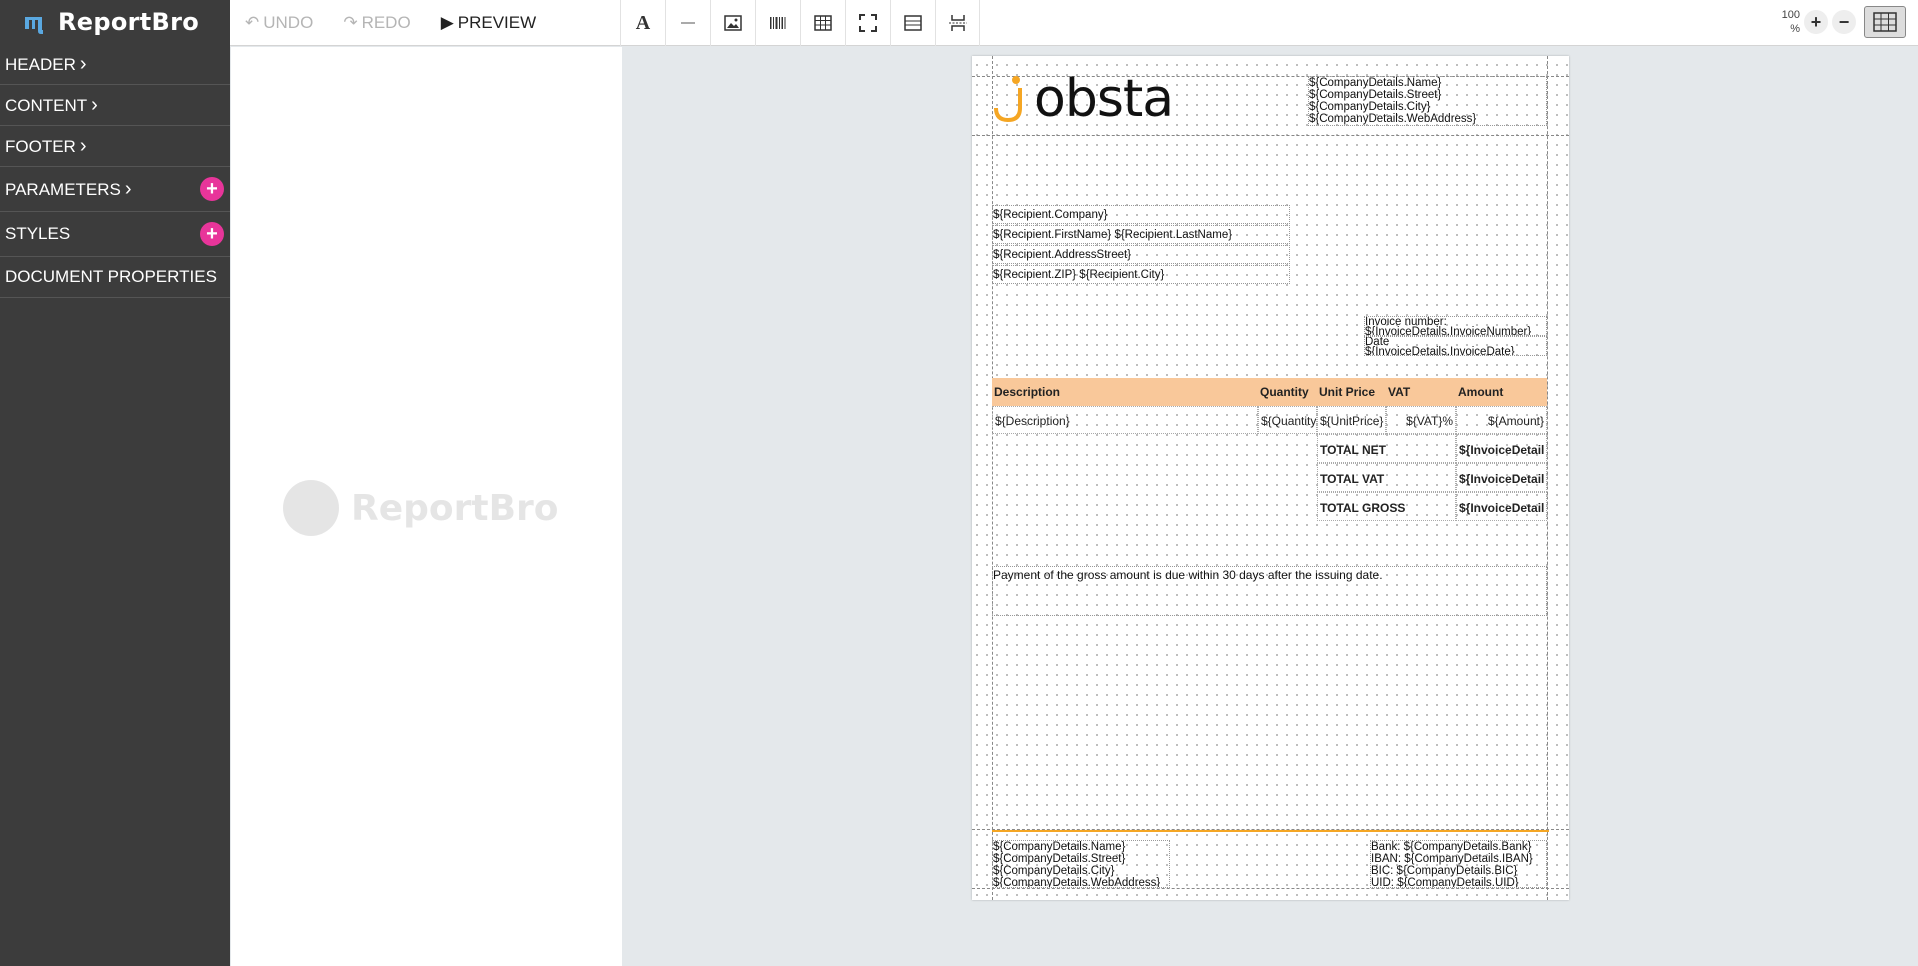 The width and height of the screenshot is (1918, 966). I want to click on sidebar-item-content: CONTENT ›, so click(115, 105).